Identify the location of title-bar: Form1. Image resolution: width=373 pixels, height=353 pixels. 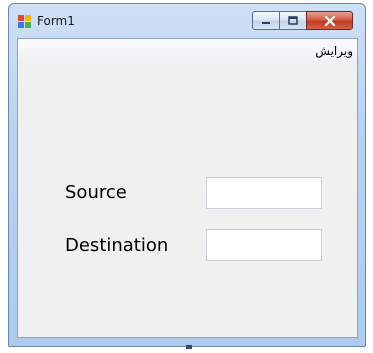
(187, 21).